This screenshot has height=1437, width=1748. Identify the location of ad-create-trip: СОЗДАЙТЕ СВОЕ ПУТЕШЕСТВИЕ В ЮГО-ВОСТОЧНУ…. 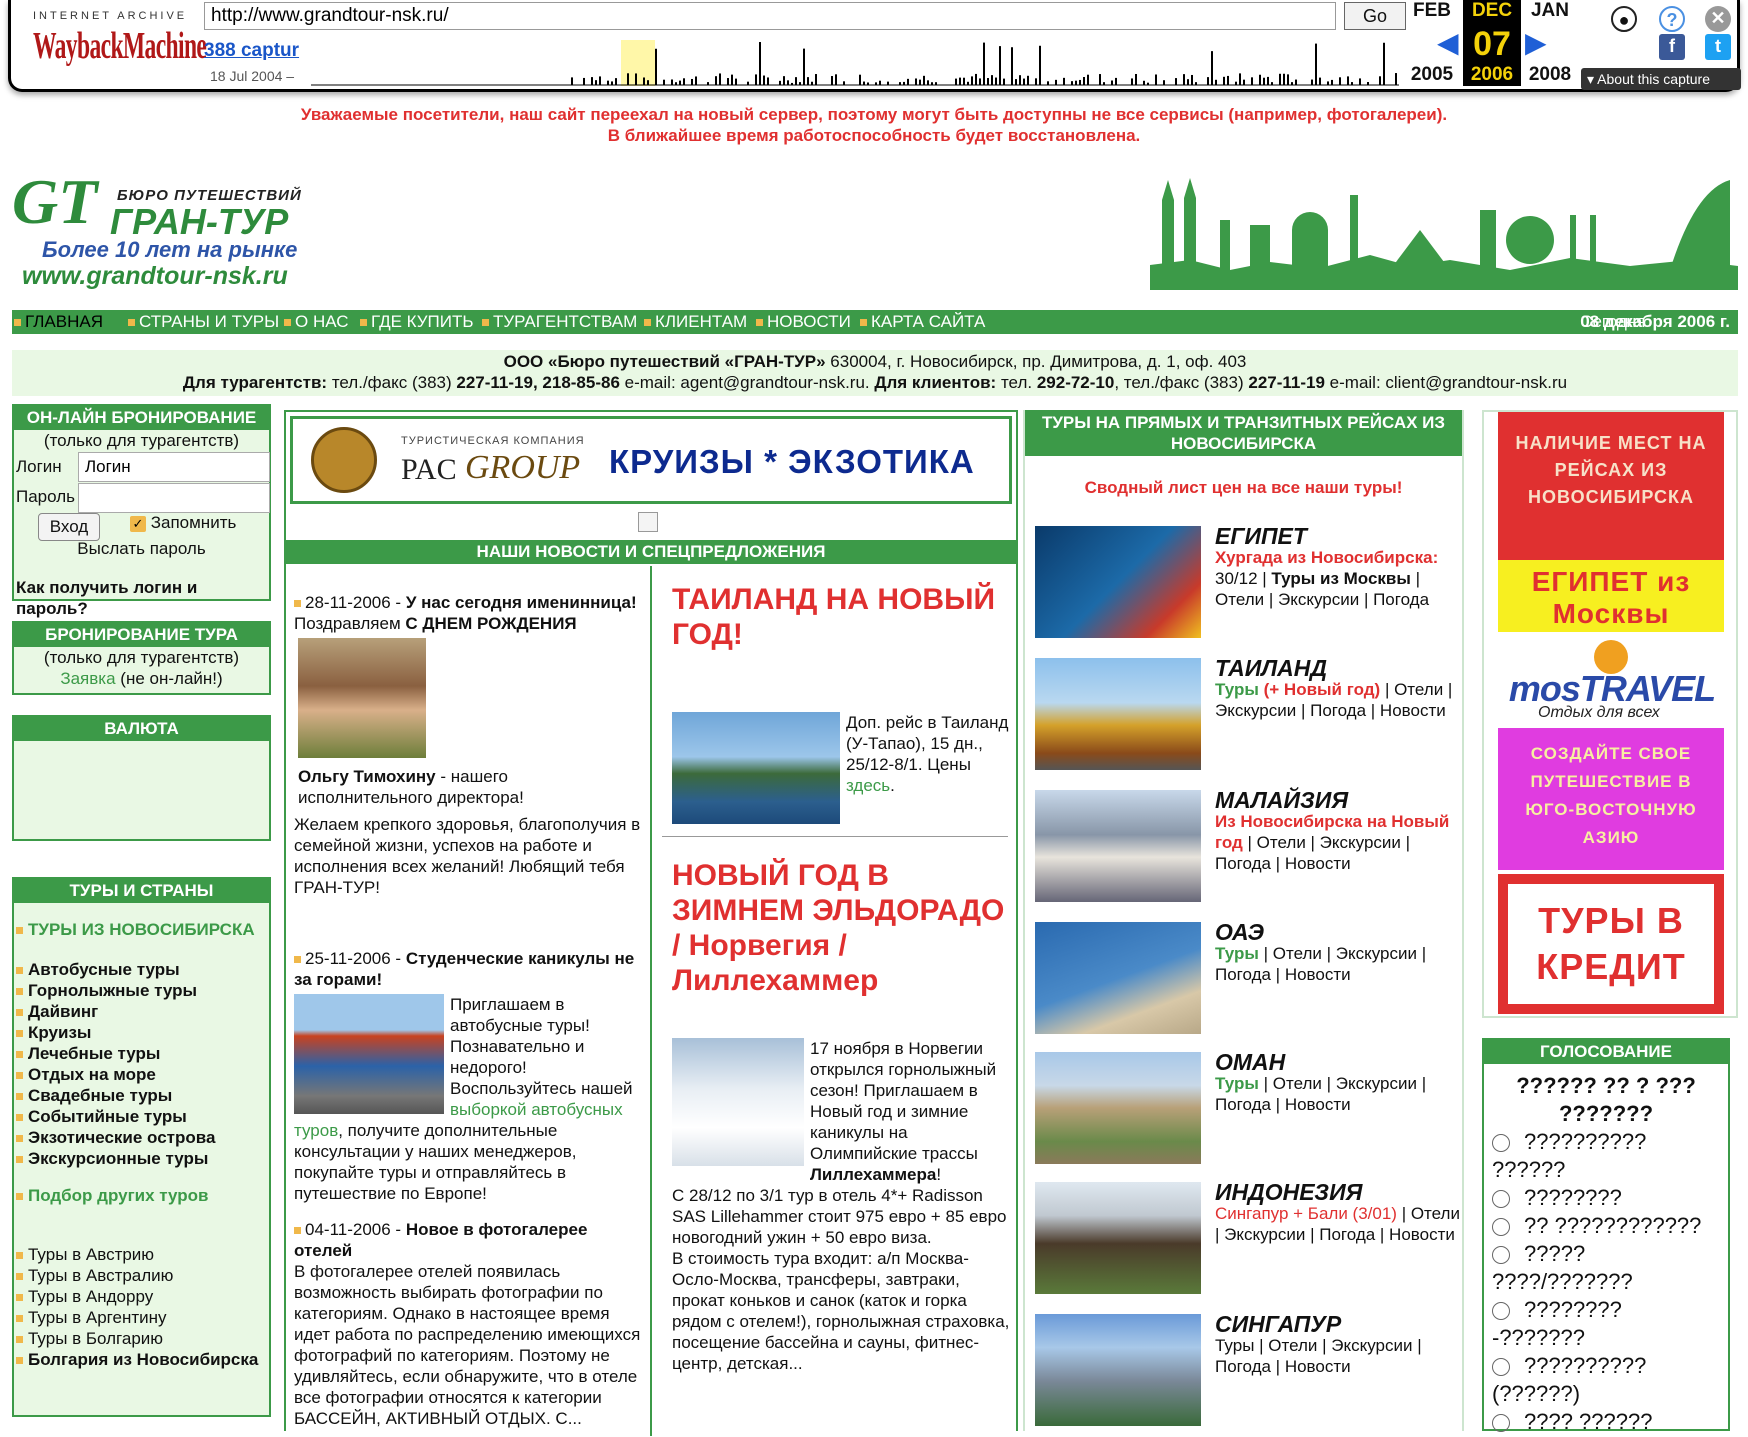
(1611, 799).